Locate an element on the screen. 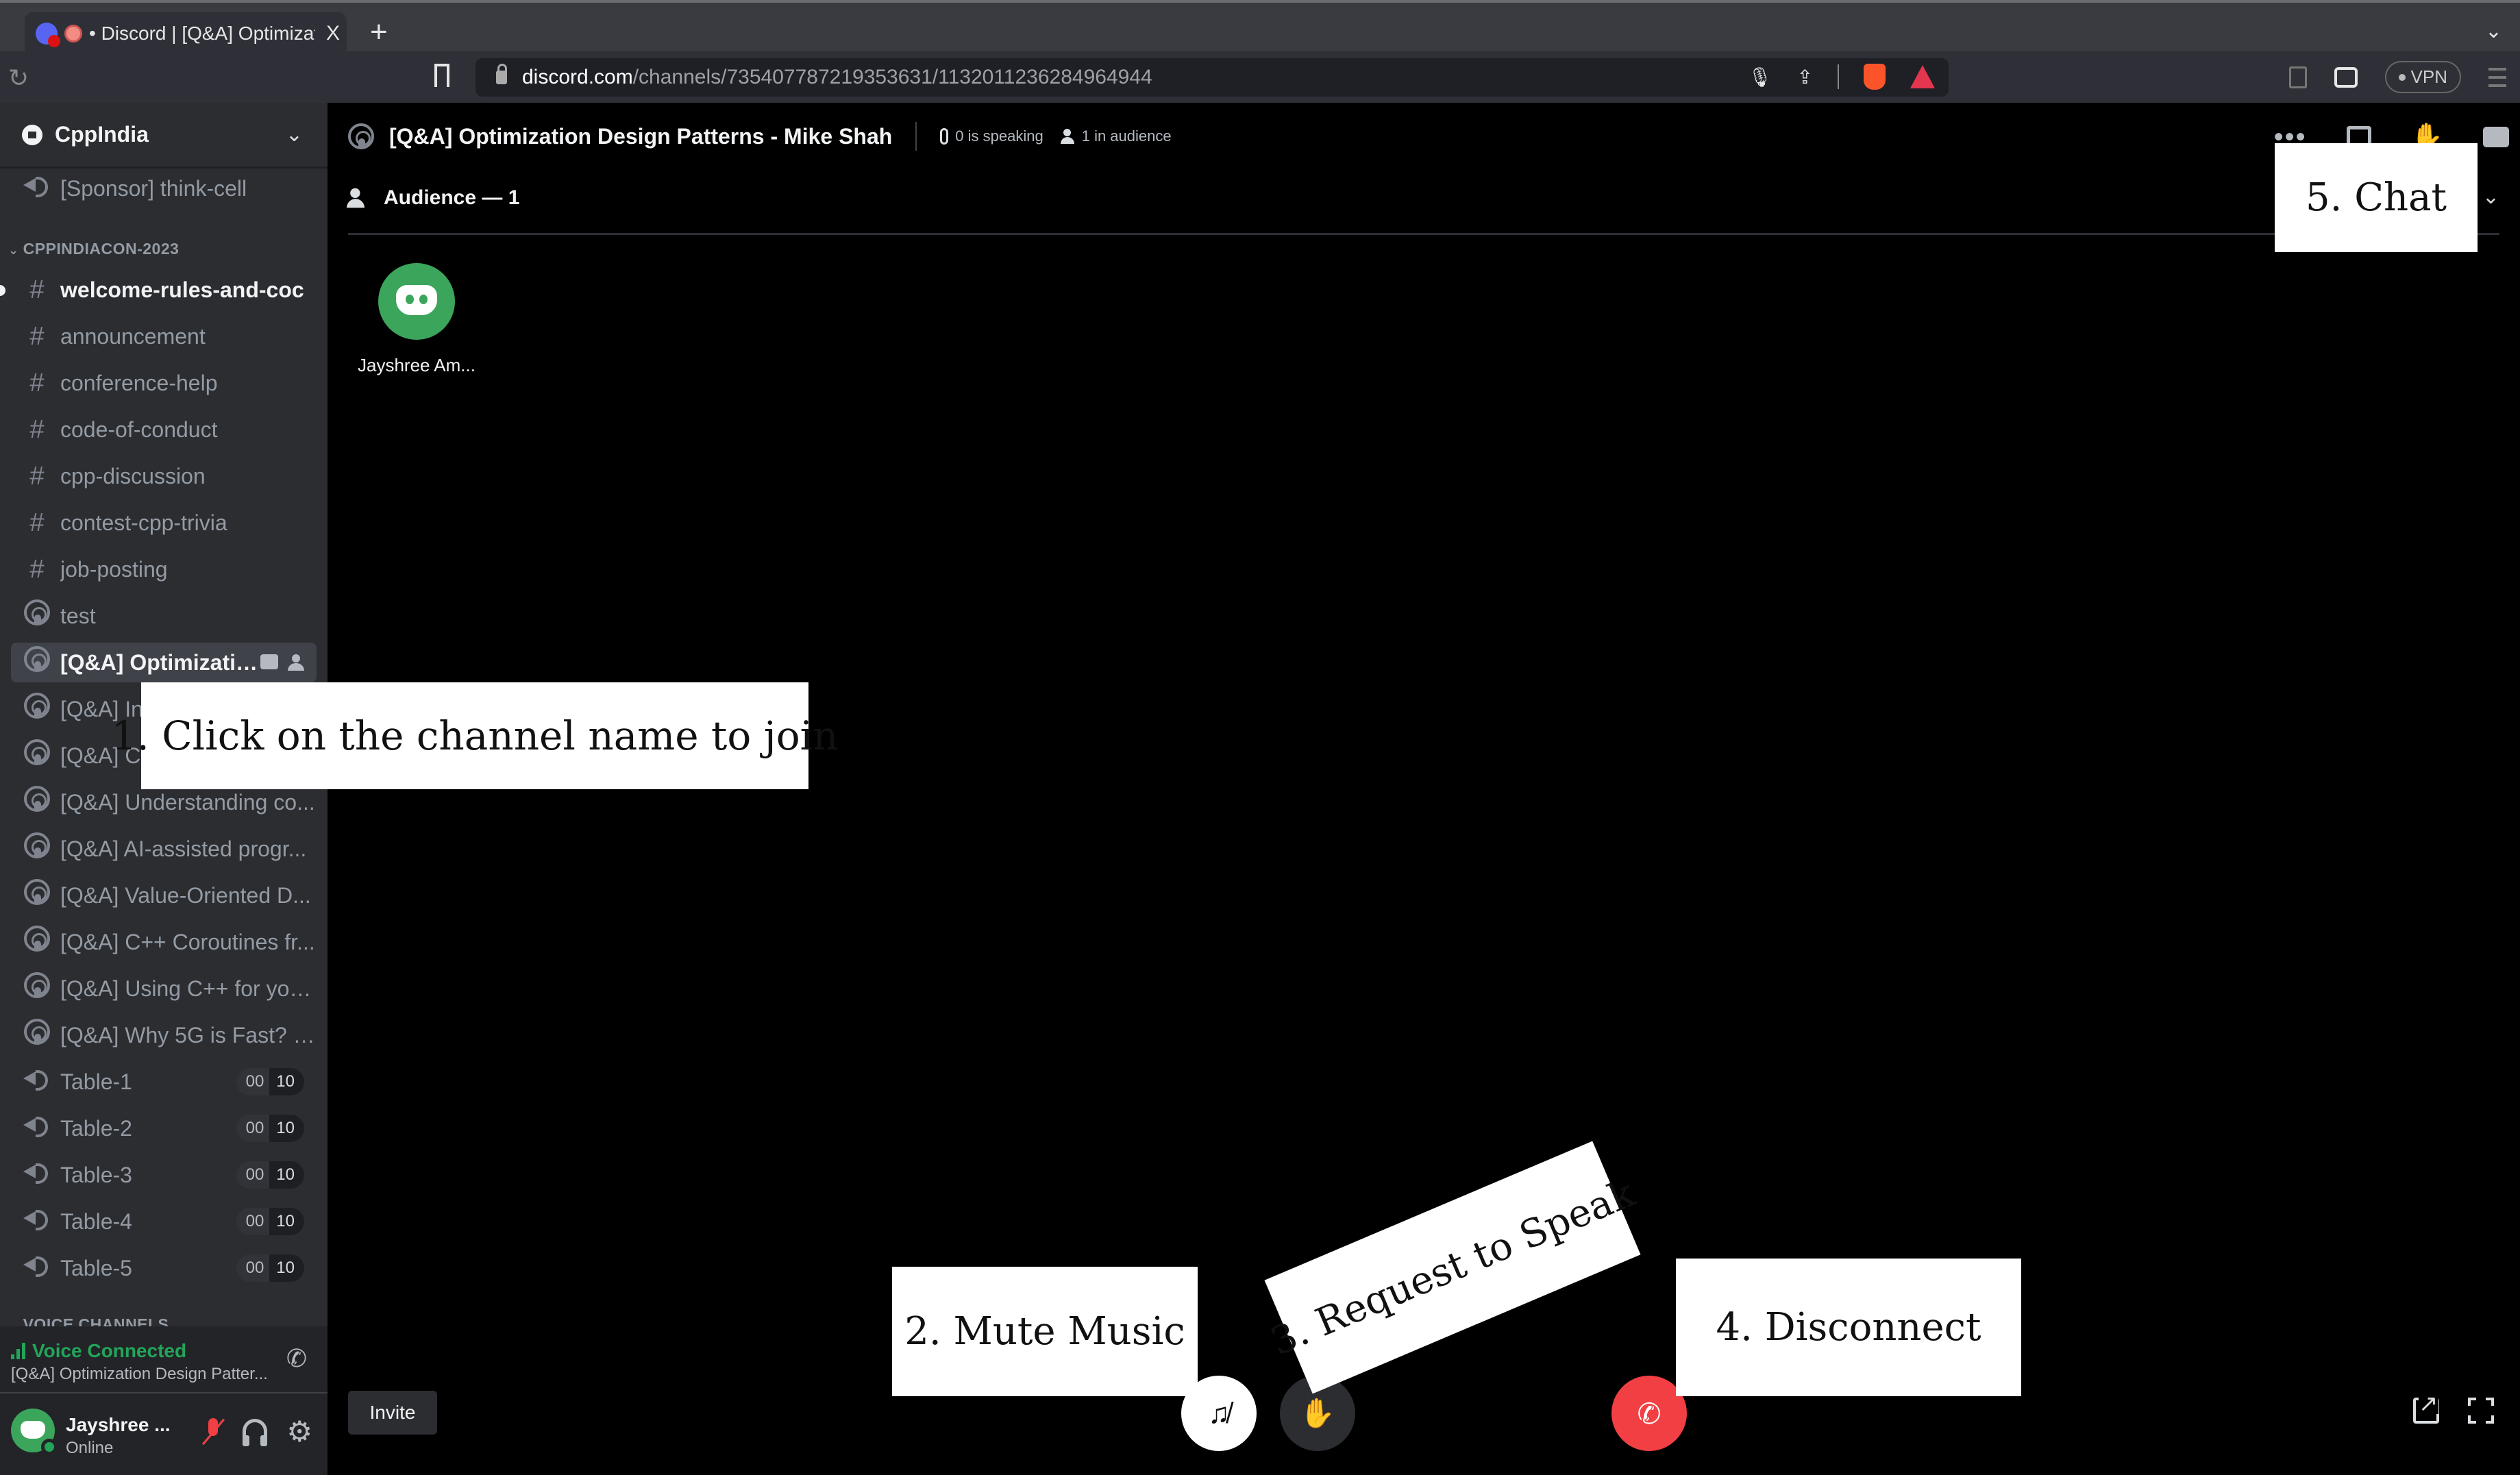 The height and width of the screenshot is (1475, 2520). mic-muted-icon is located at coordinates (213, 1432).